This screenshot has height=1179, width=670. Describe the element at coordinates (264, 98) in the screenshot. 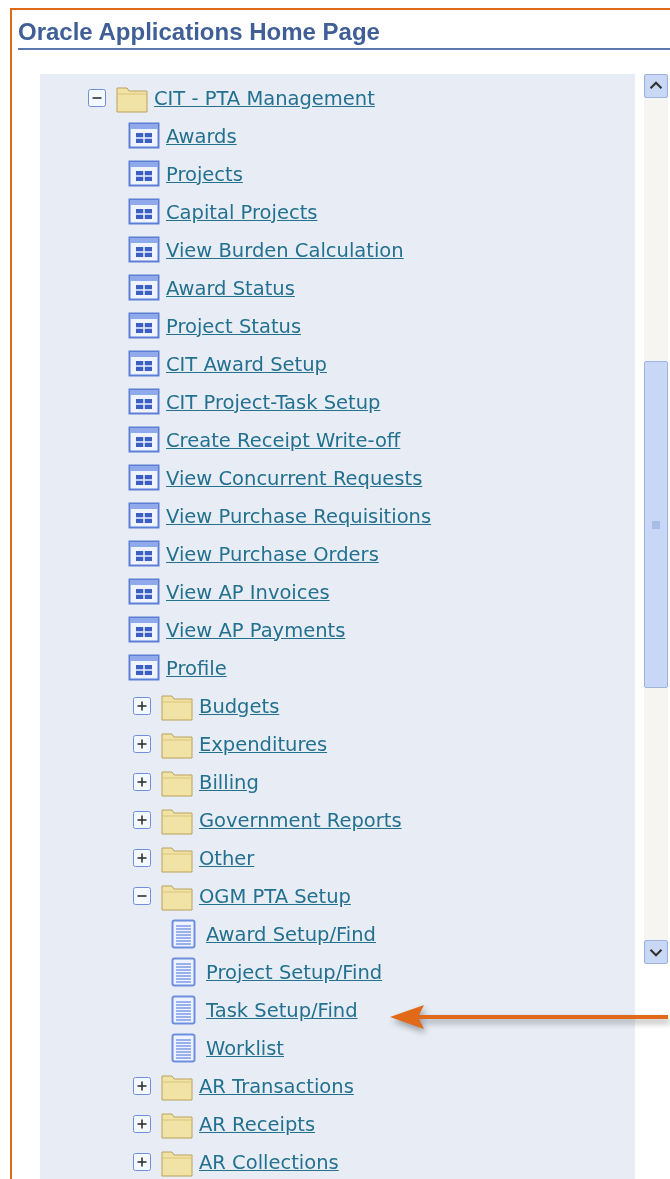

I see `tree-link: CIT - PTA Management` at that location.